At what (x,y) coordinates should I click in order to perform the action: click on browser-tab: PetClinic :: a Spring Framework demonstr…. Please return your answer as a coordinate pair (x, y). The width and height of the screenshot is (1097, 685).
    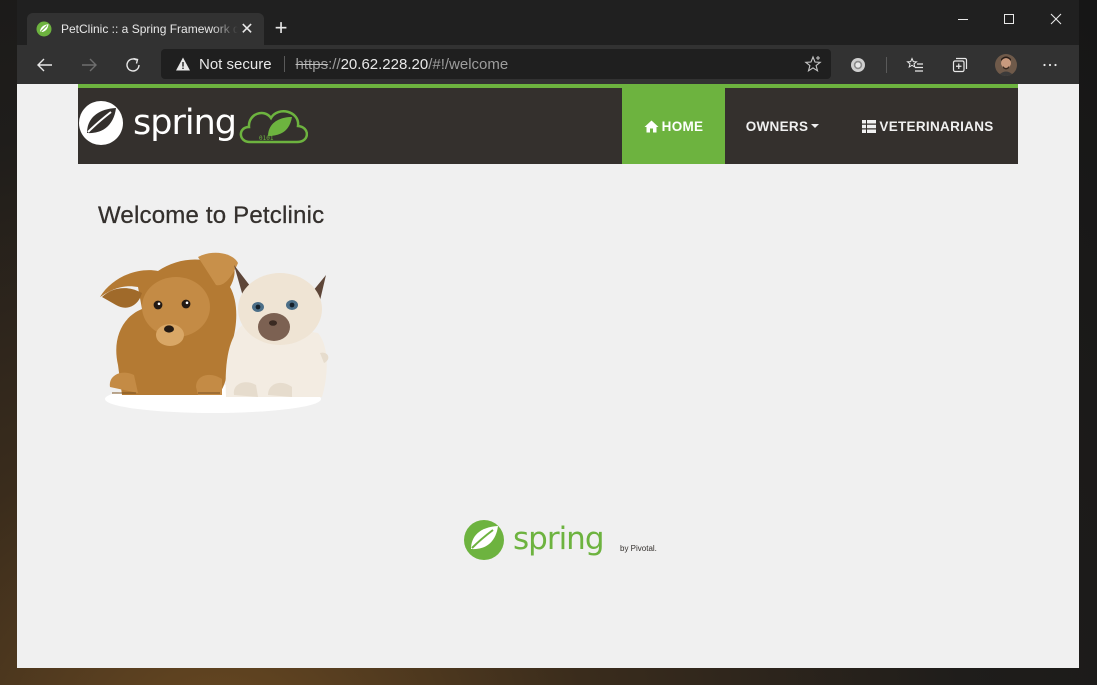
    Looking at the image, I should click on (145, 29).